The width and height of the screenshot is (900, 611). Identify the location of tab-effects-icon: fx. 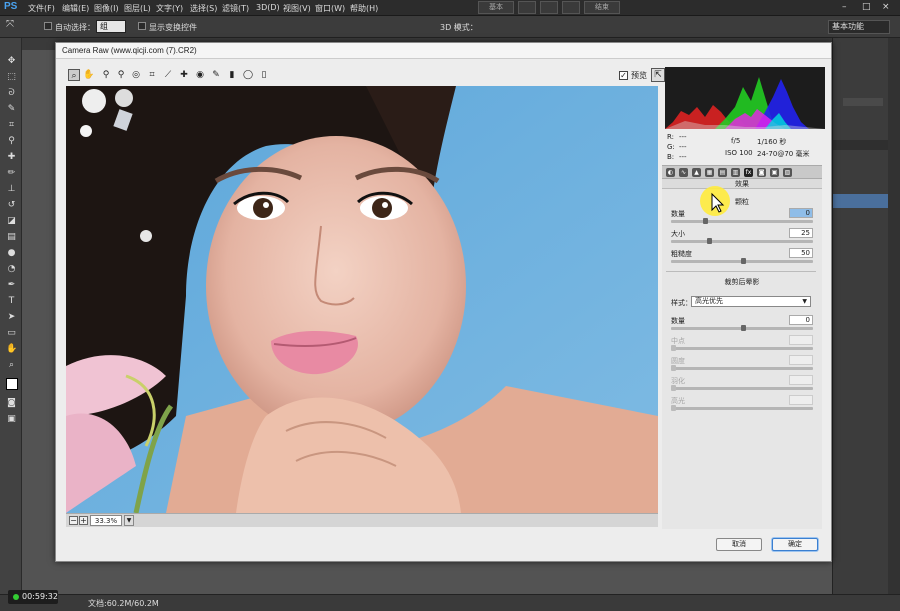
(748, 172).